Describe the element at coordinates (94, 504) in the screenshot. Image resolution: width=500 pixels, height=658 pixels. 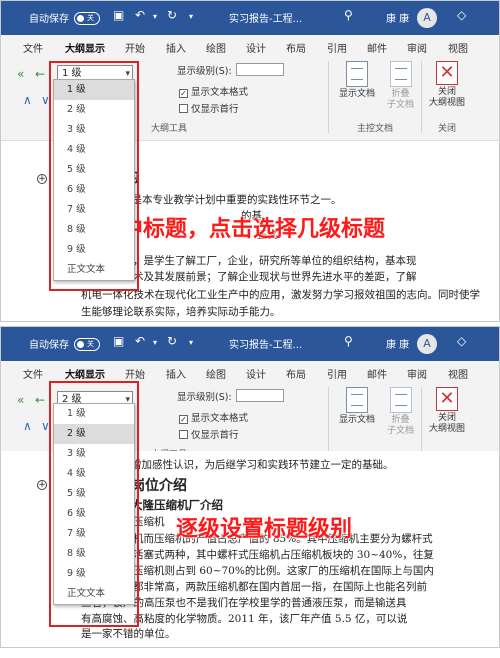
I see `highlight-frame` at that location.